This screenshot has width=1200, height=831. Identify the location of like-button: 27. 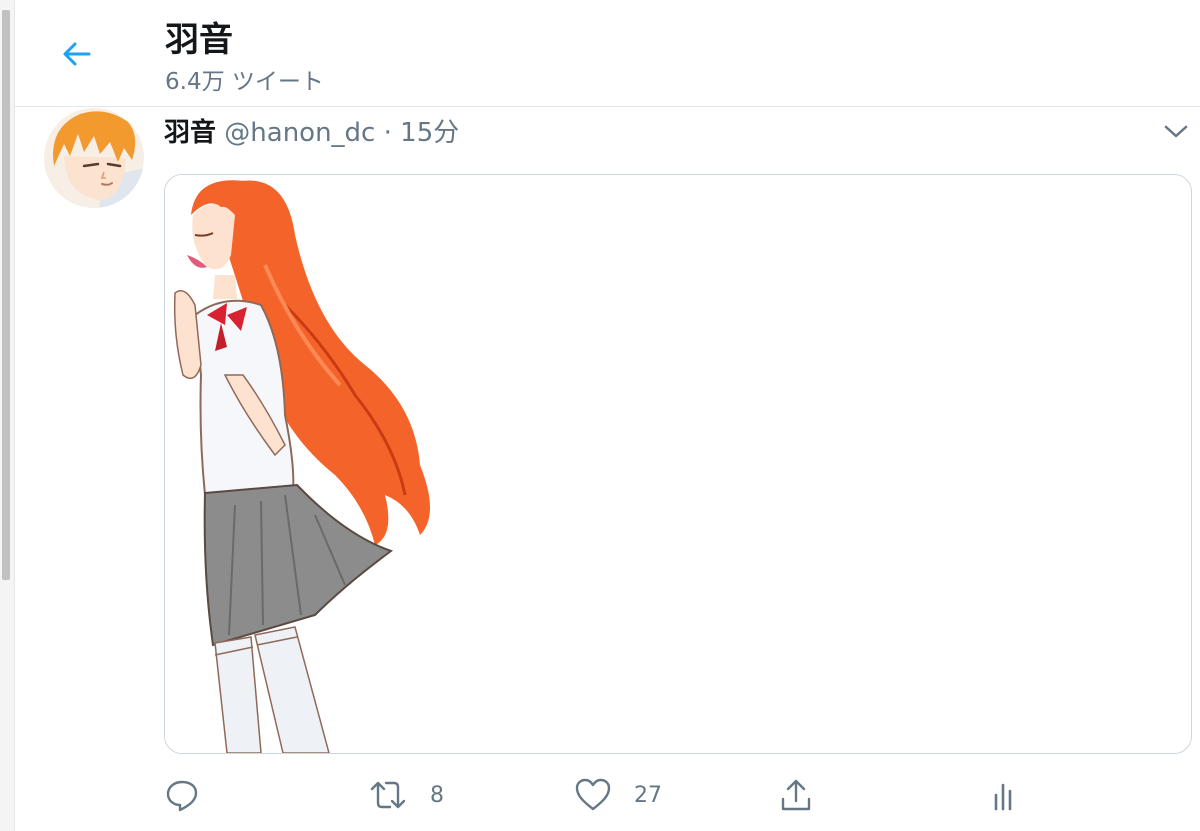
(618, 795).